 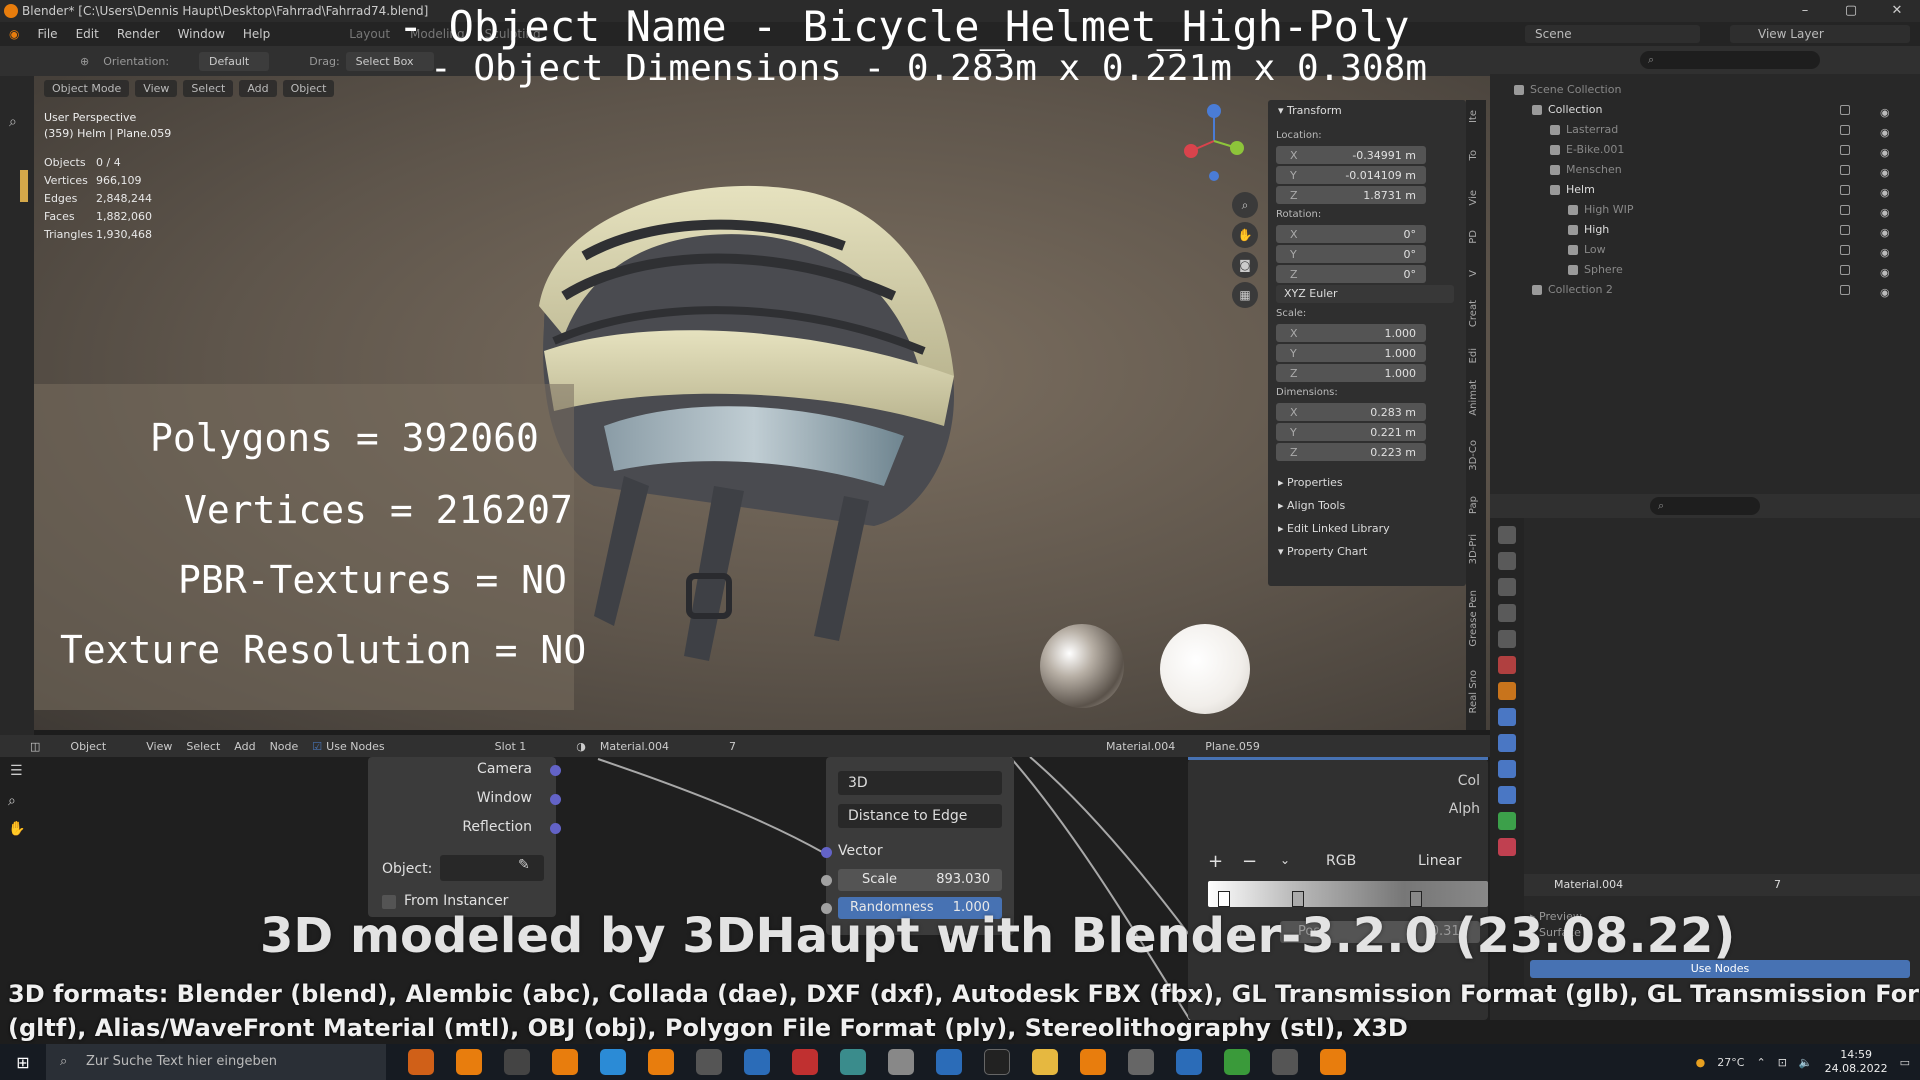 I want to click on rotation-z-field: Z 0°, so click(x=1351, y=274).